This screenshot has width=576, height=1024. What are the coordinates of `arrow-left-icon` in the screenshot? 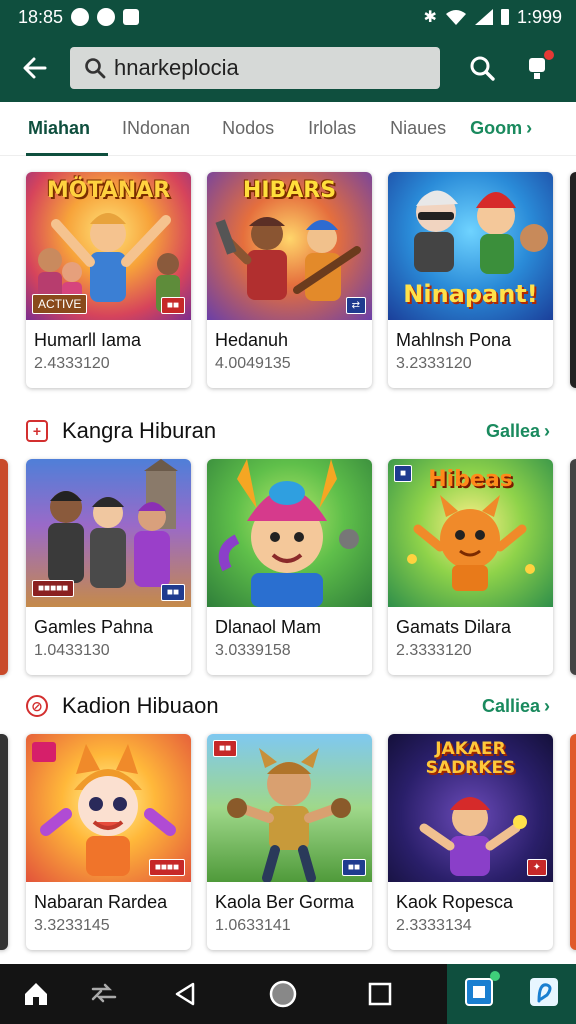 It's located at (35, 68).